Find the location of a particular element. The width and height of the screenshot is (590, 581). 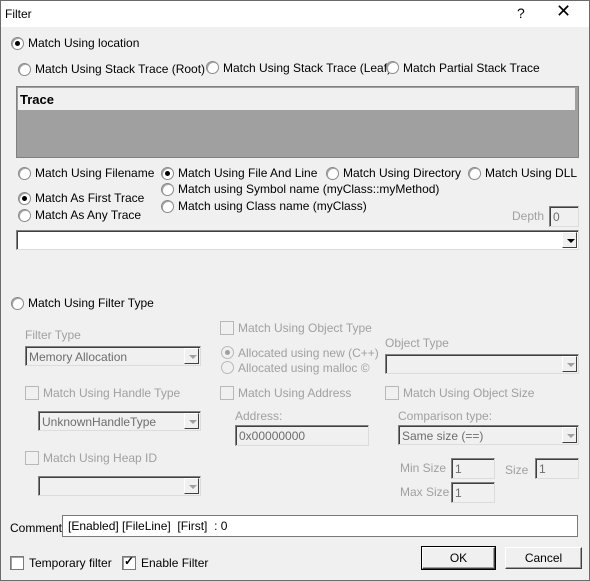

stack-leaf-radio is located at coordinates (212, 67).